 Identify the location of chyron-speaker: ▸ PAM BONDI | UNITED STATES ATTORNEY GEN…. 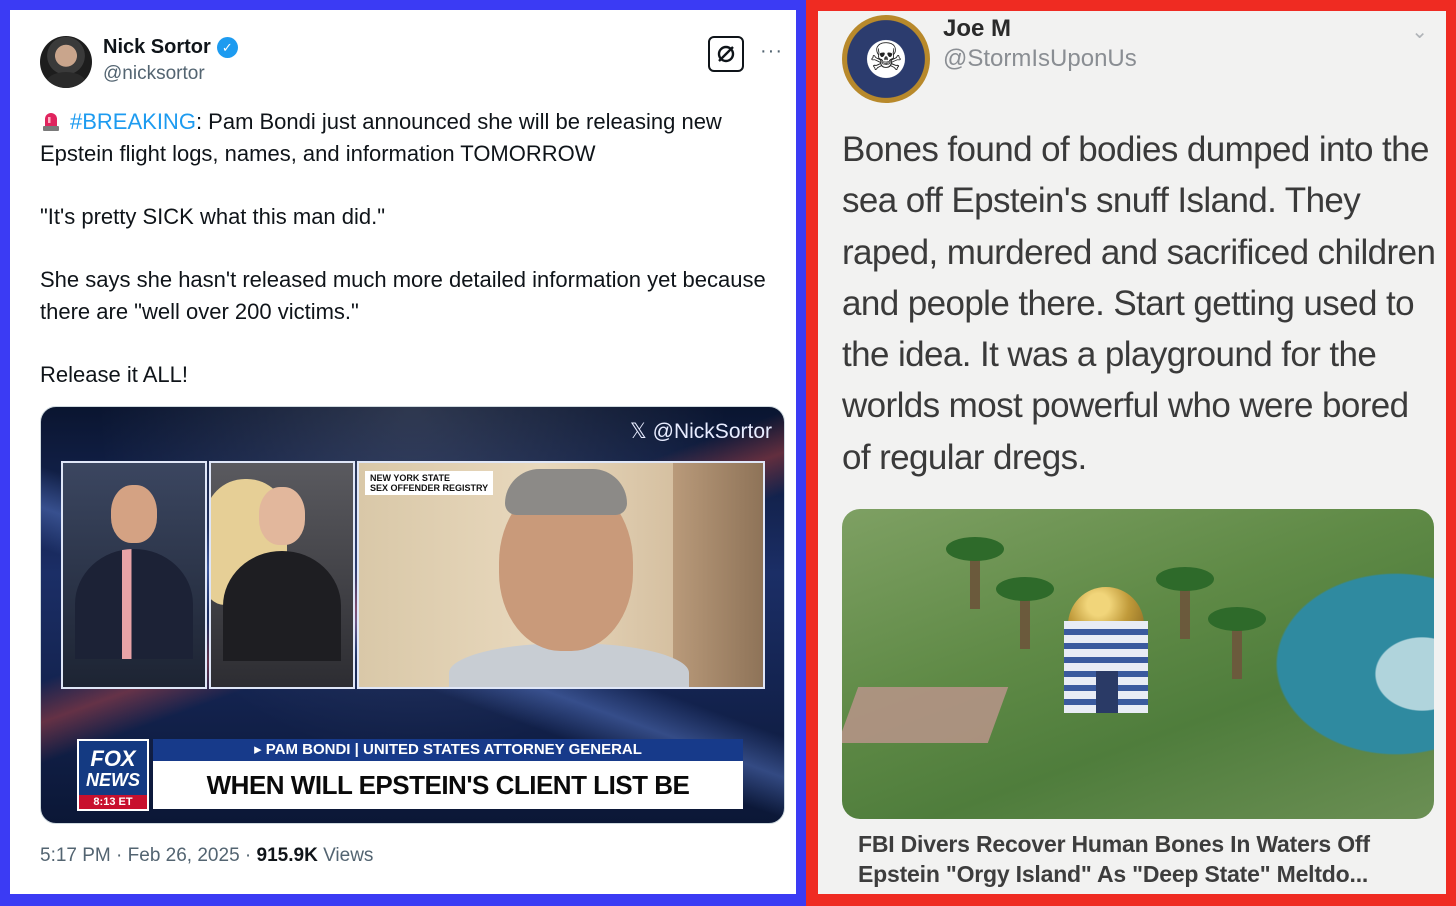
(448, 750).